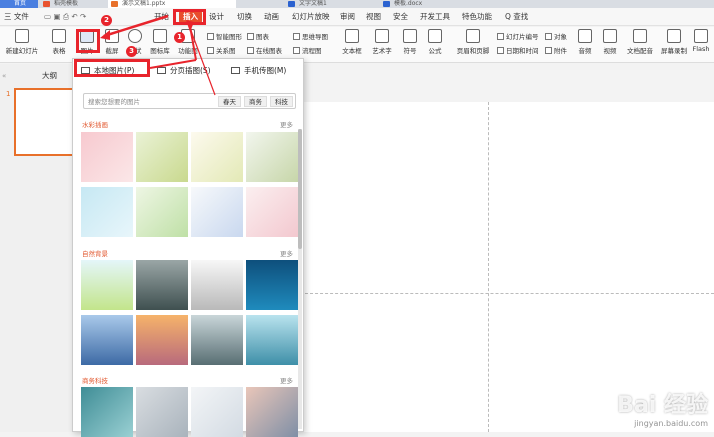  Describe the element at coordinates (373, 17) in the screenshot. I see `menu-view: 视图` at that location.